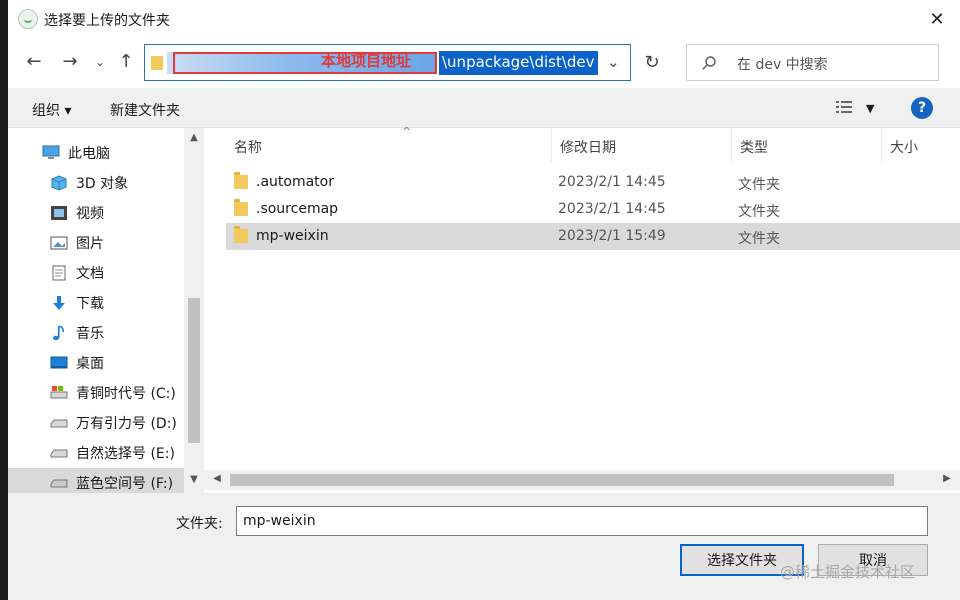 The image size is (960, 600). I want to click on nav-item-label: 图片, so click(90, 244).